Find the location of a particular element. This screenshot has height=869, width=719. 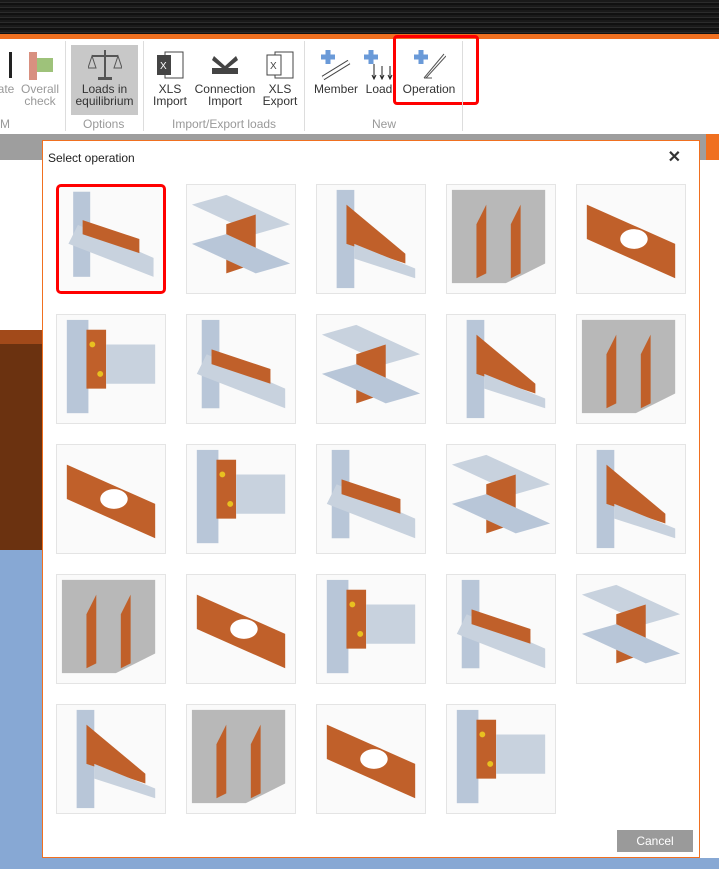

cut-member-icon is located at coordinates (111, 234).